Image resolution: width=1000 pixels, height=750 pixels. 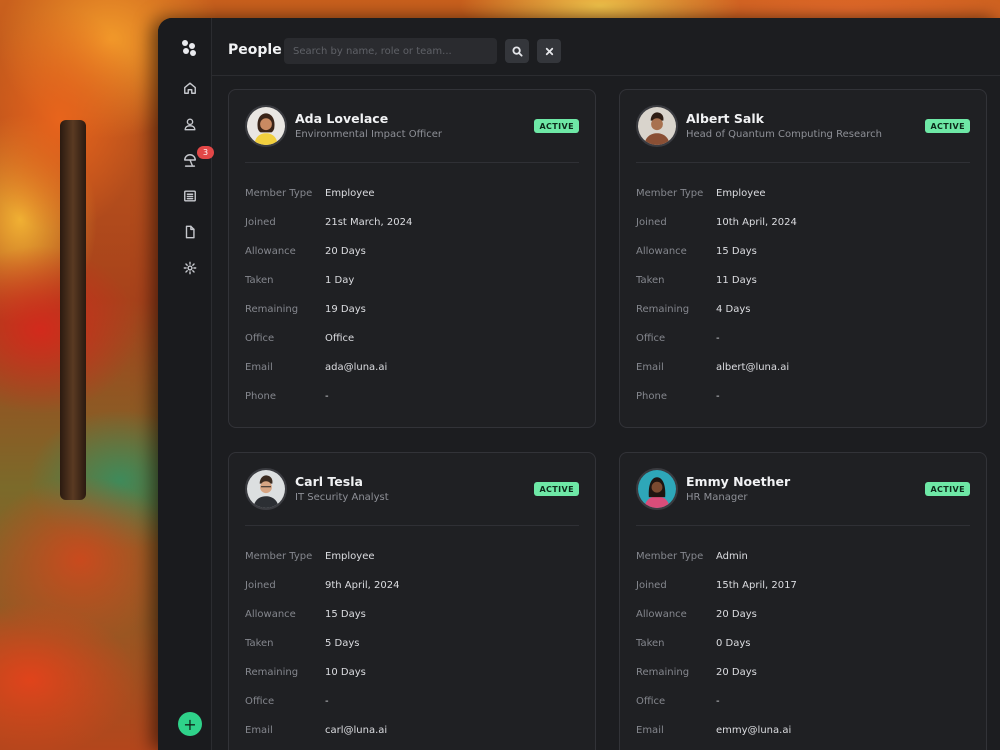 I want to click on field-value: Admin, so click(x=732, y=556).